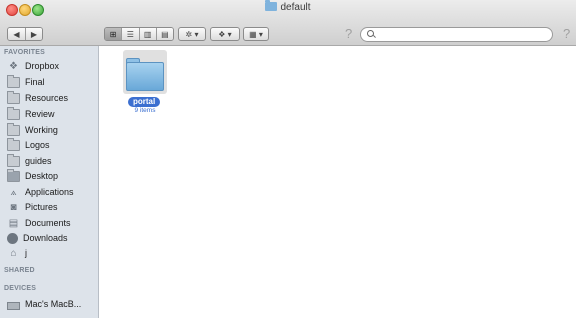 Image resolution: width=576 pixels, height=318 pixels. I want to click on back-forward-control: ◀ ▶, so click(25, 34).